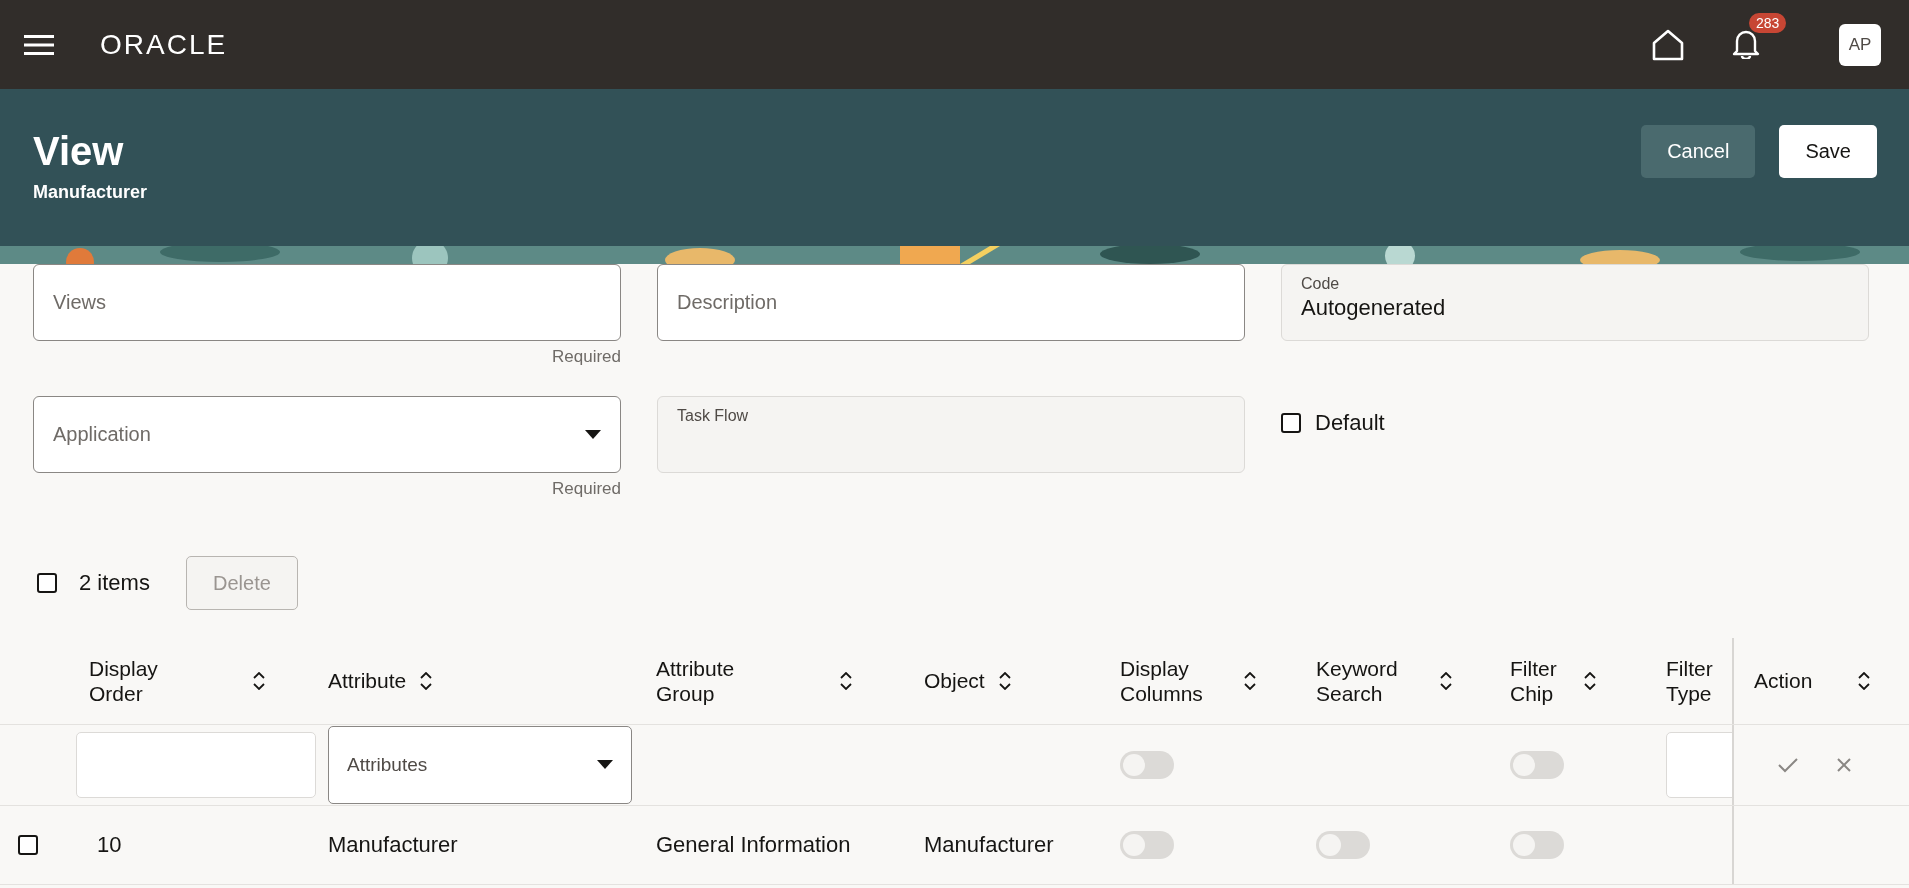  I want to click on page-subtitle: Manufacturer, so click(90, 192).